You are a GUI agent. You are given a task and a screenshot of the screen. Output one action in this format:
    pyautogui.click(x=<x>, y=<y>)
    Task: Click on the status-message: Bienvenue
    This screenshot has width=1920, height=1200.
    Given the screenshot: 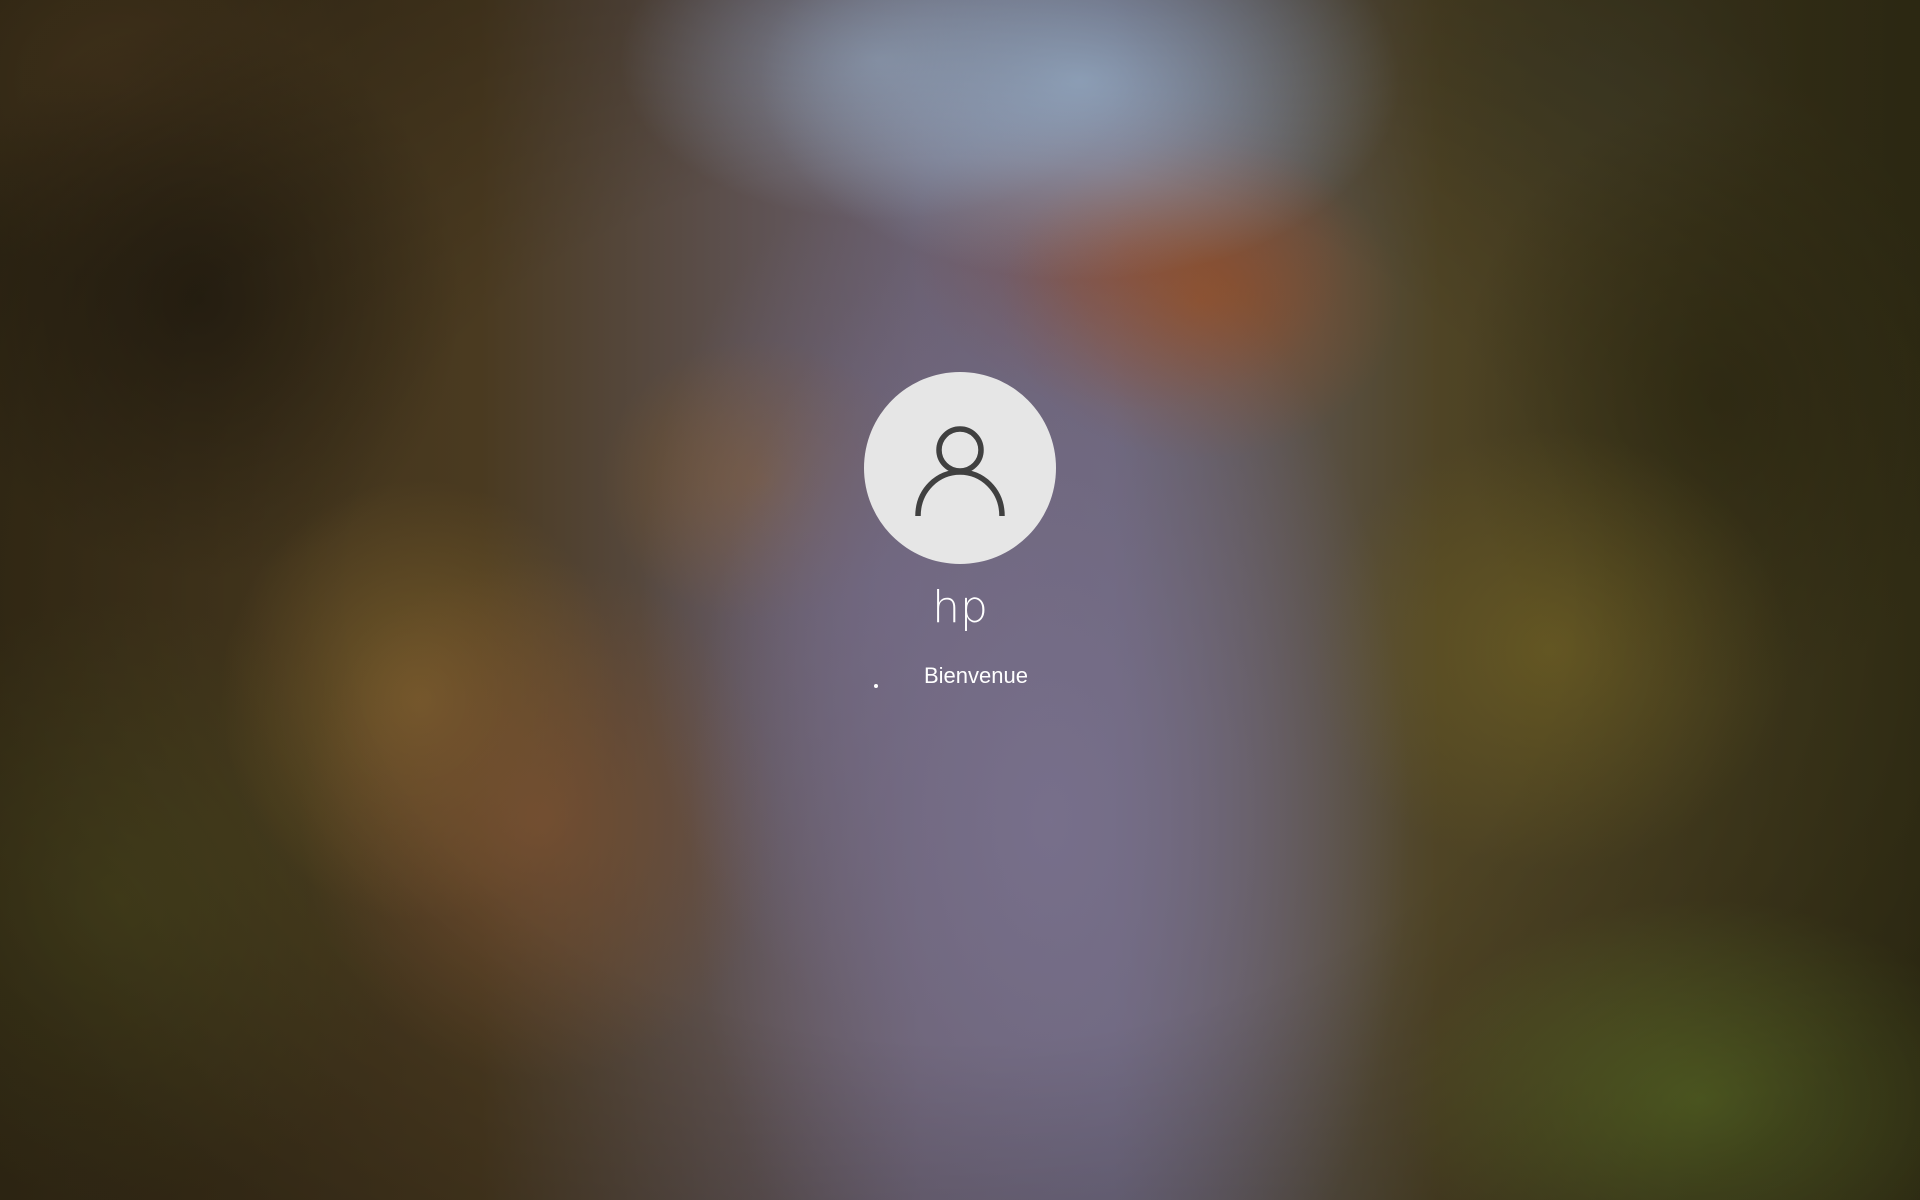 What is the action you would take?
    pyautogui.click(x=976, y=675)
    